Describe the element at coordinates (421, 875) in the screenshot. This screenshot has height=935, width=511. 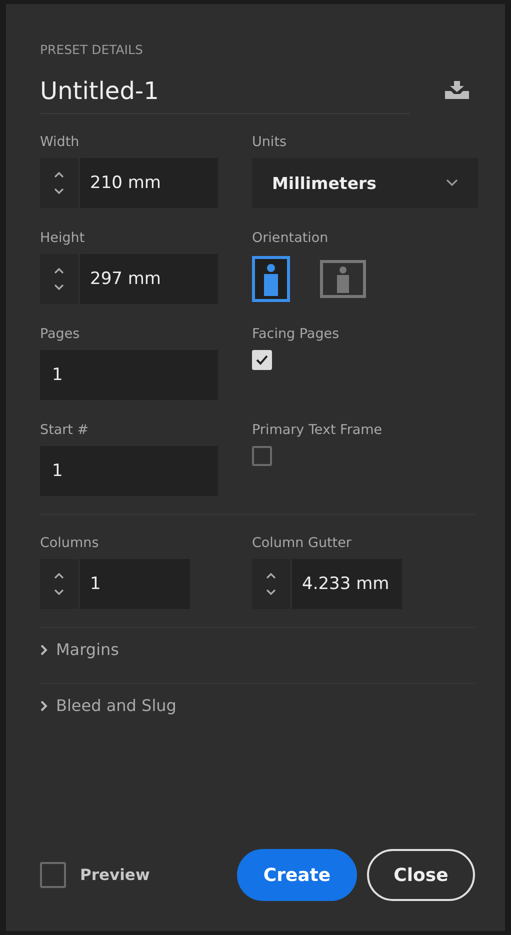
I see `close-button: Close` at that location.